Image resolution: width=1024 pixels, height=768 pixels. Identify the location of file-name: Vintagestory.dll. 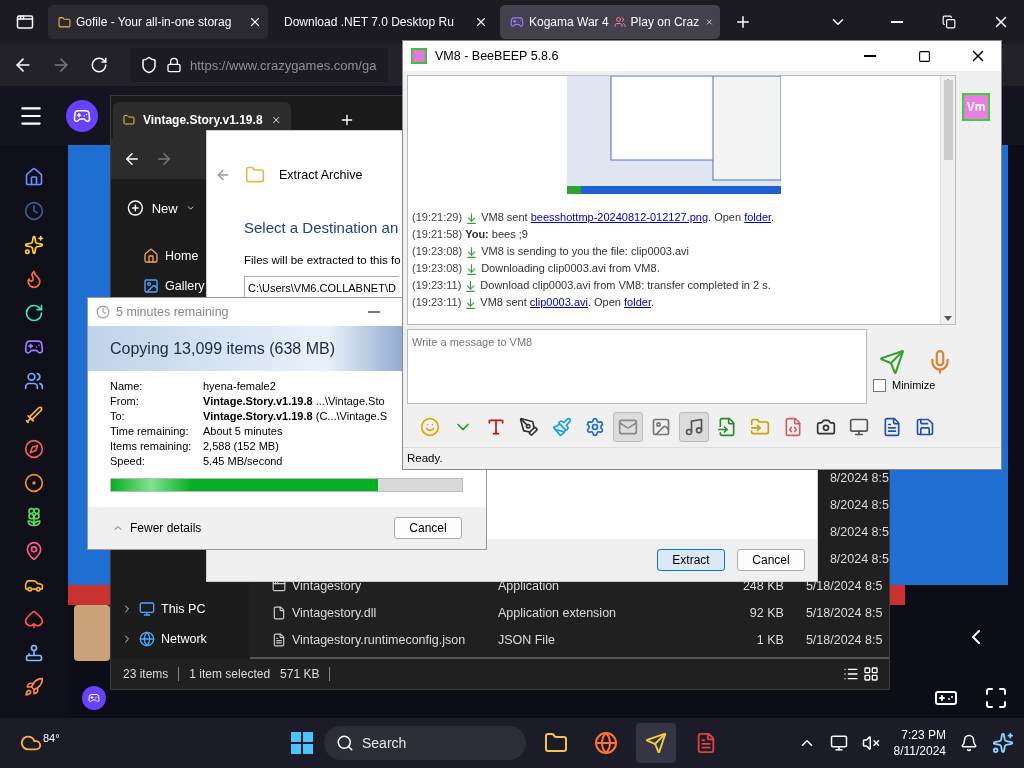
(334, 612).